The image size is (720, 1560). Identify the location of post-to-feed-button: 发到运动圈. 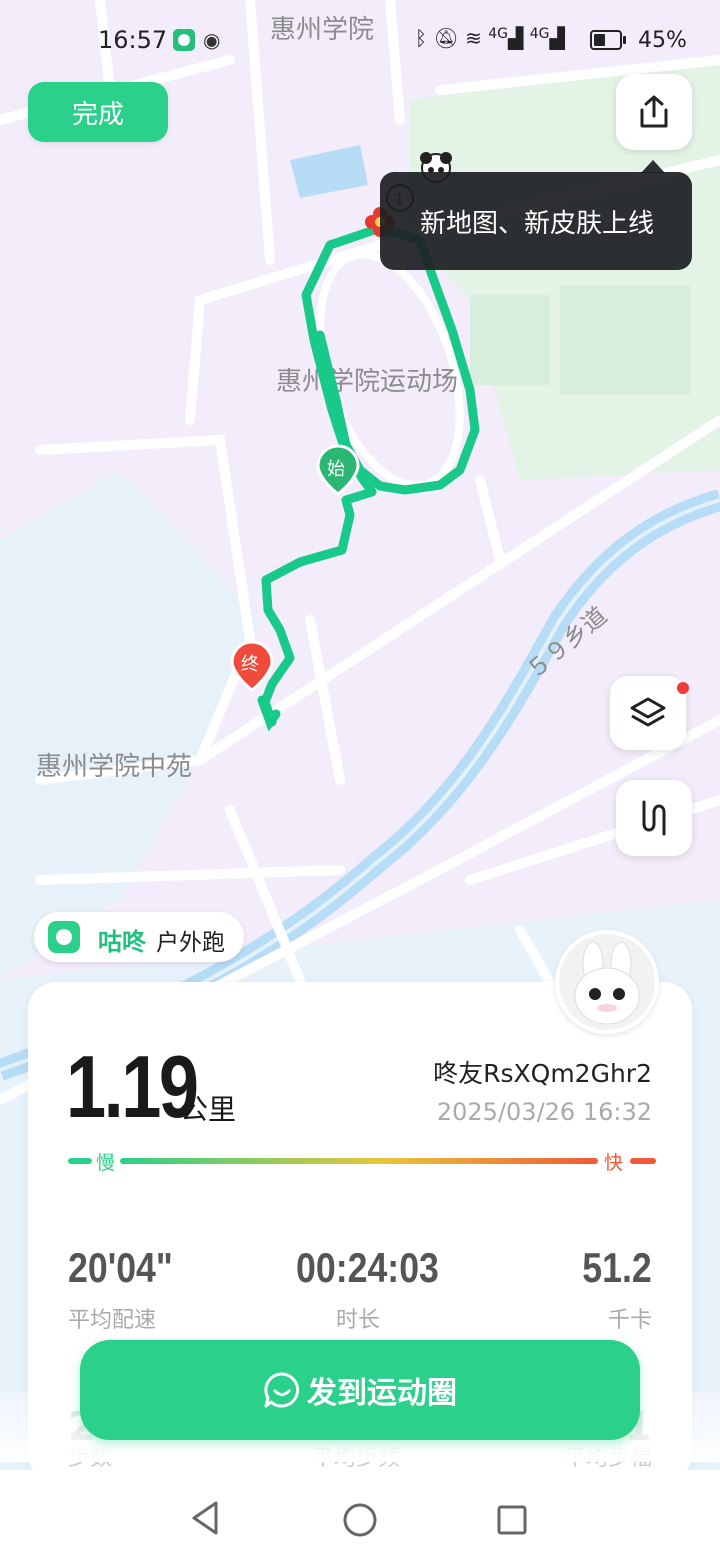
(360, 1390).